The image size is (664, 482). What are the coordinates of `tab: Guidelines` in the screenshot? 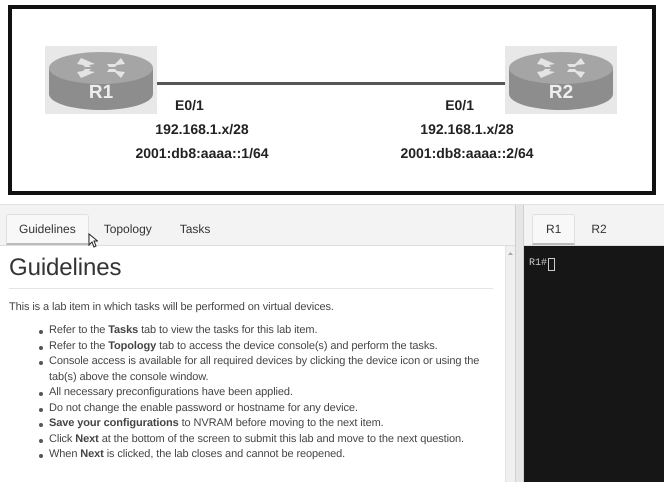 It's located at (47, 229).